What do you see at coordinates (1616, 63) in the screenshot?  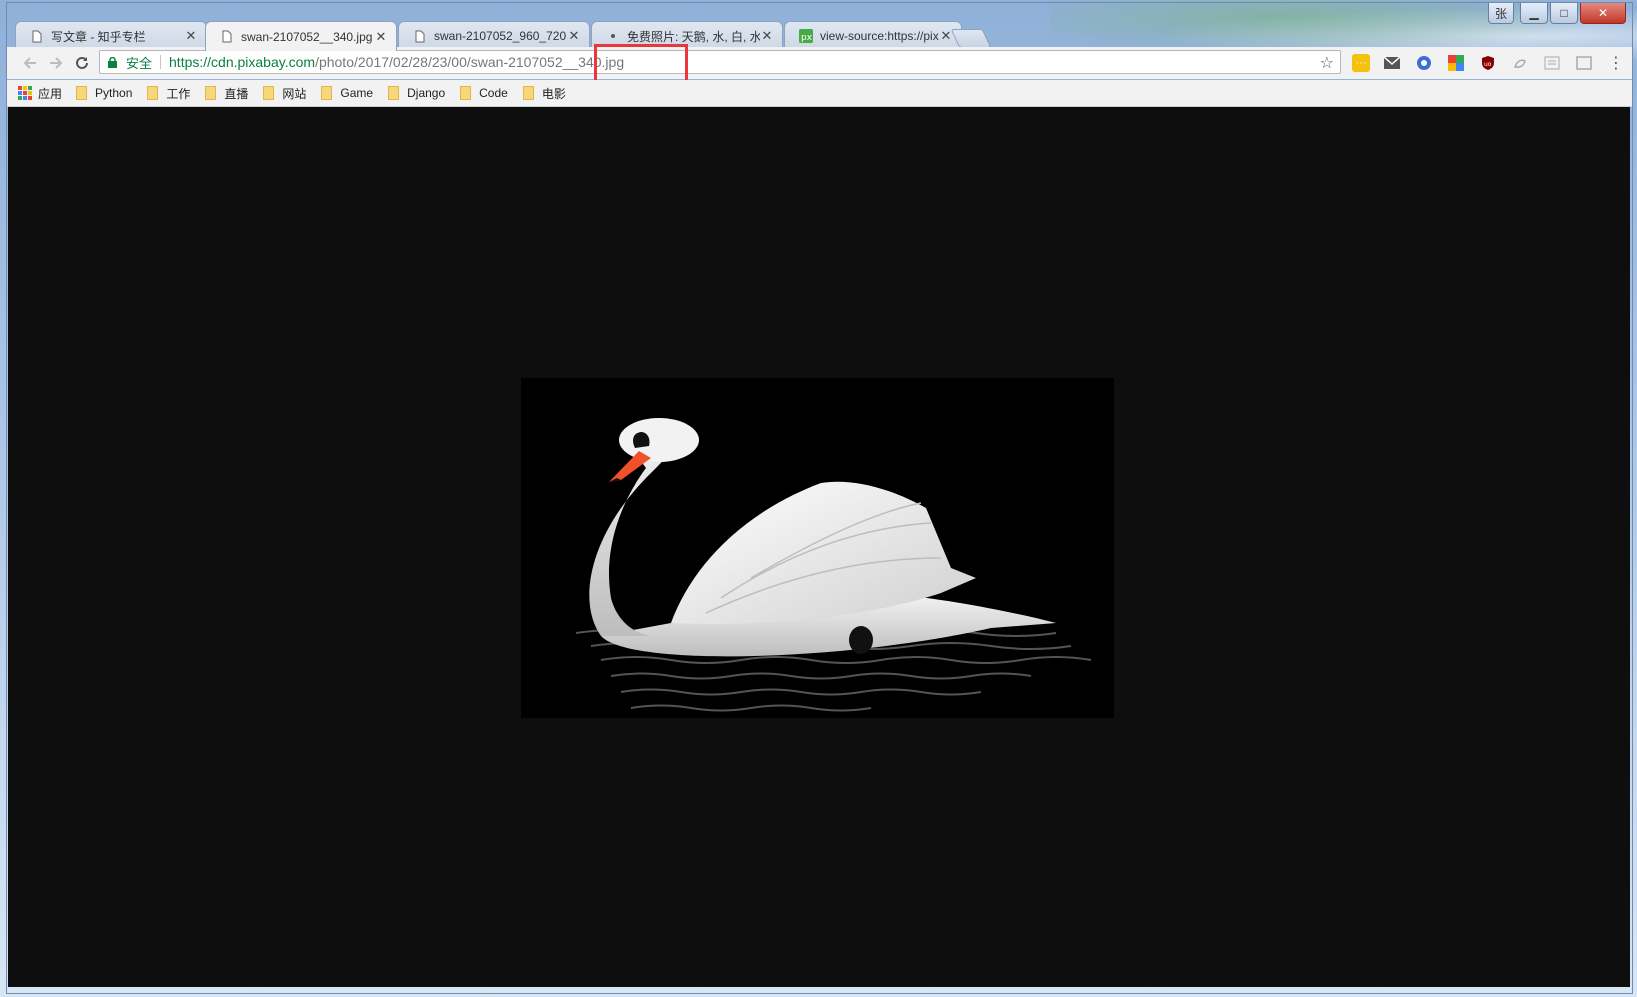 I see `menu-icon: ⋮` at bounding box center [1616, 63].